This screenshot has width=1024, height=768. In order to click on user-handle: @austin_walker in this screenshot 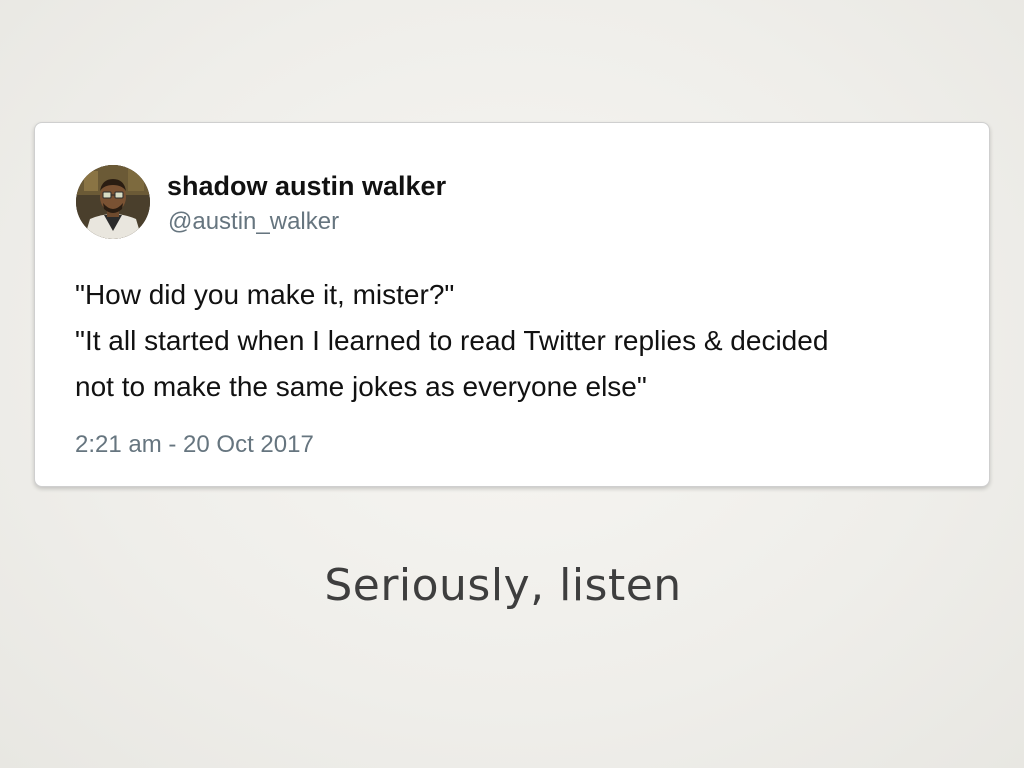, I will do `click(253, 222)`.